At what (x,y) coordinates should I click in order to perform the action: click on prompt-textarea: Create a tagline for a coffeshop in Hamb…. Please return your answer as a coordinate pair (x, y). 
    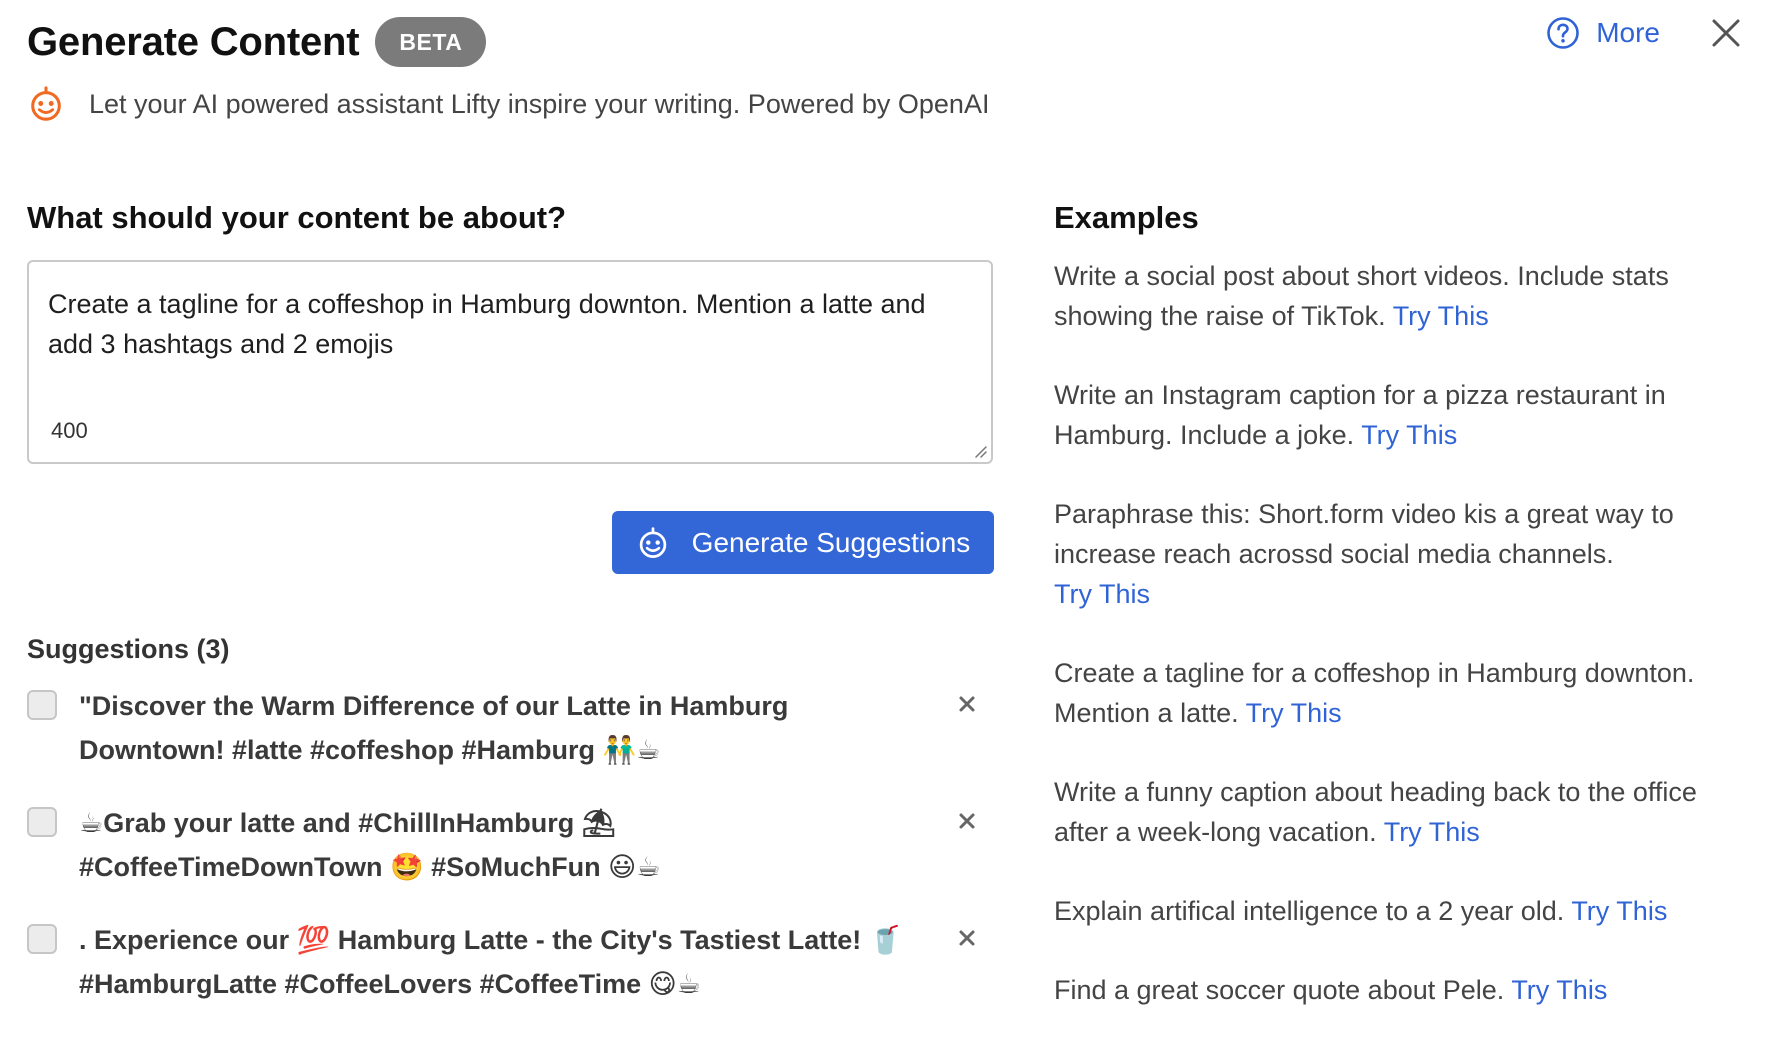
    Looking at the image, I should click on (510, 362).